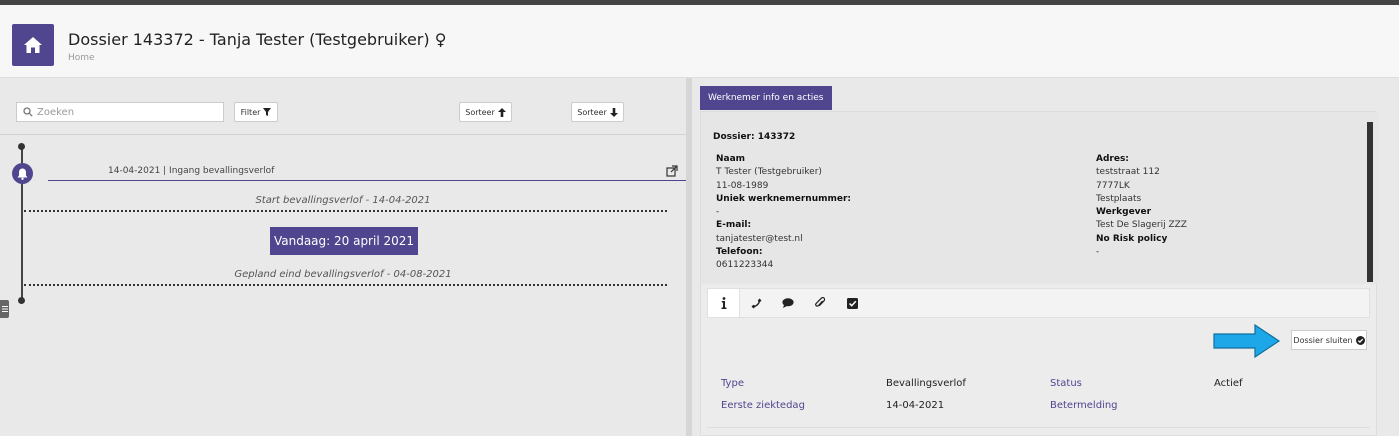 The image size is (1399, 436). I want to click on close-dossier-button: Dossier sluiten, so click(1329, 340).